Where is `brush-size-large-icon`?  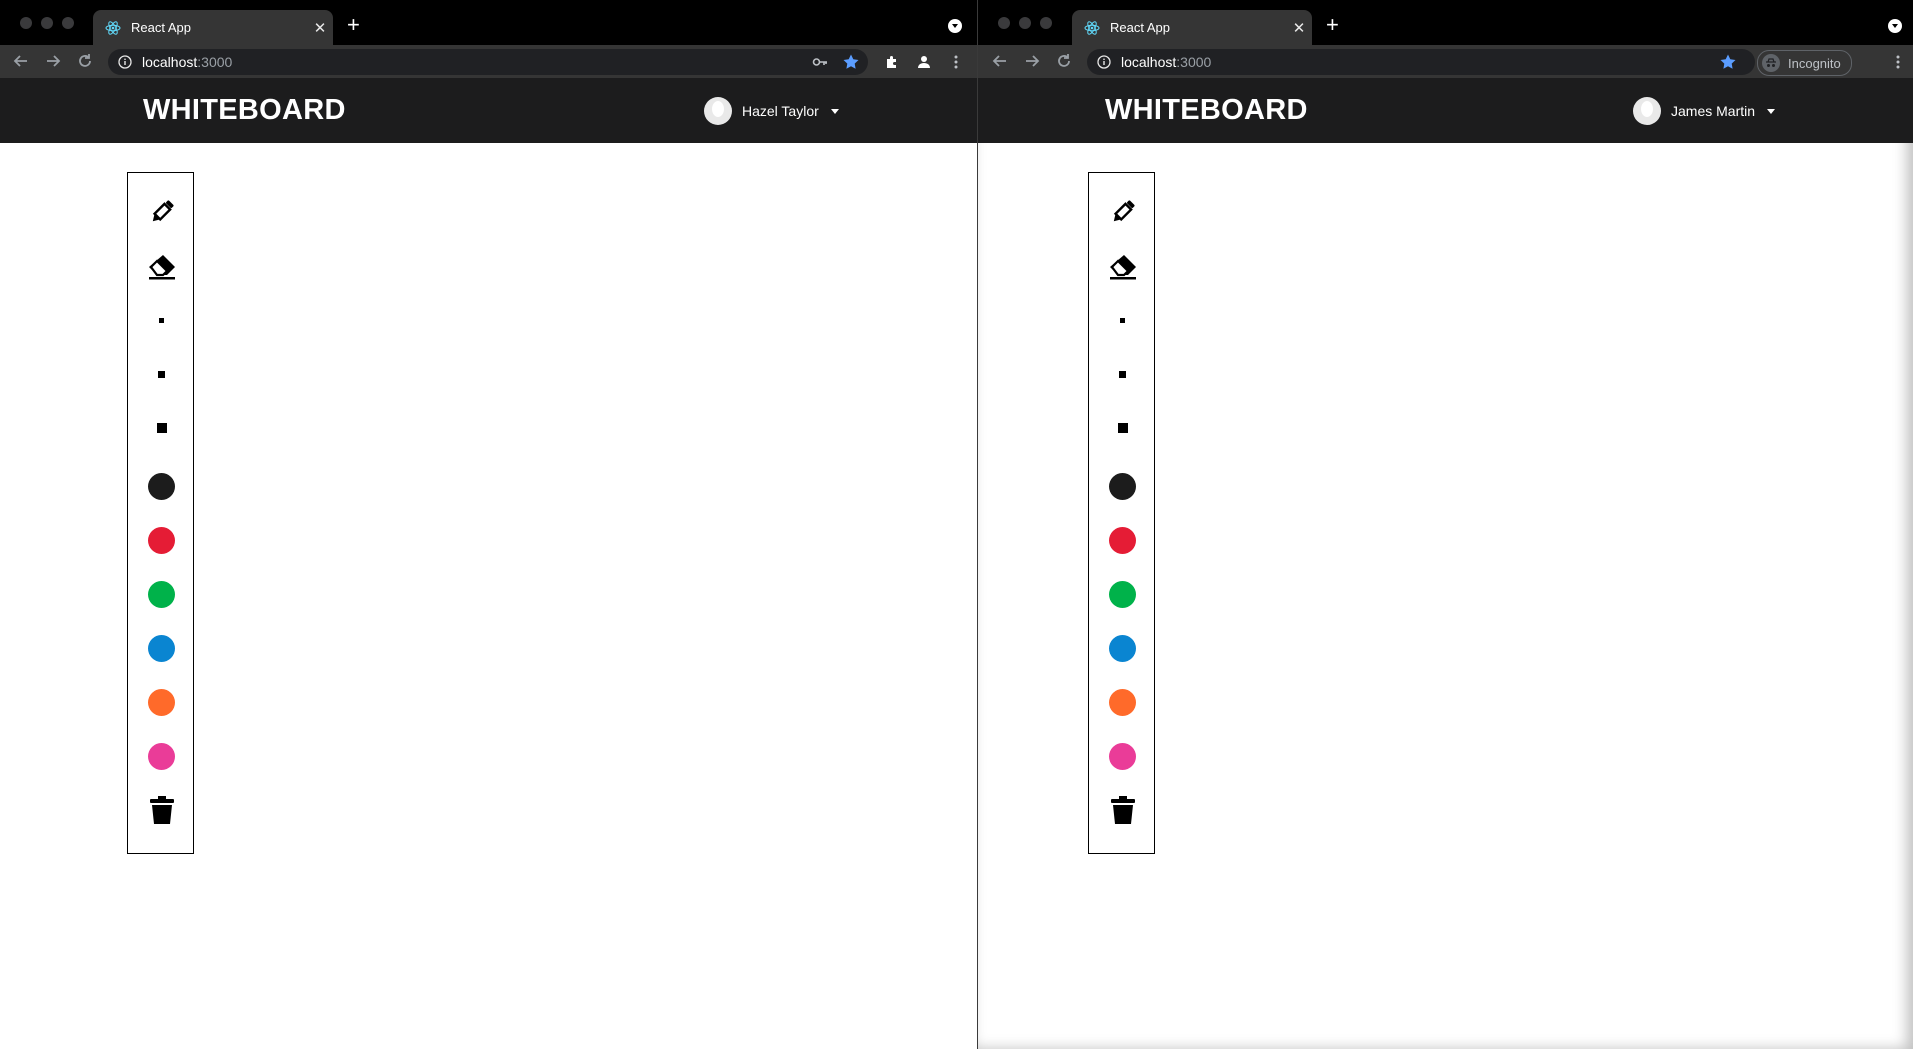 brush-size-large-icon is located at coordinates (161, 428).